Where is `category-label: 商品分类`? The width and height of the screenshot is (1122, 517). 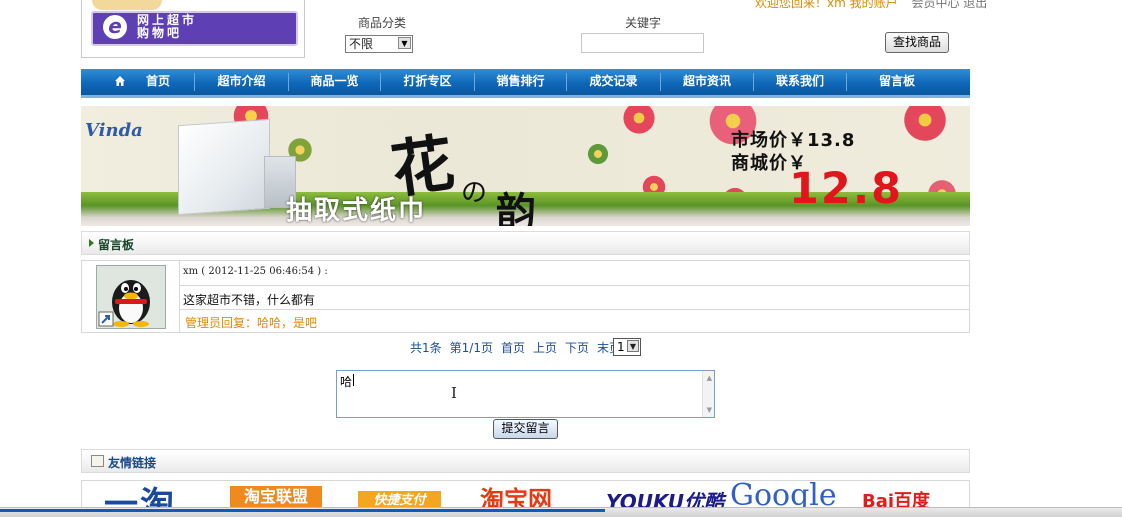 category-label: 商品分类 is located at coordinates (382, 23).